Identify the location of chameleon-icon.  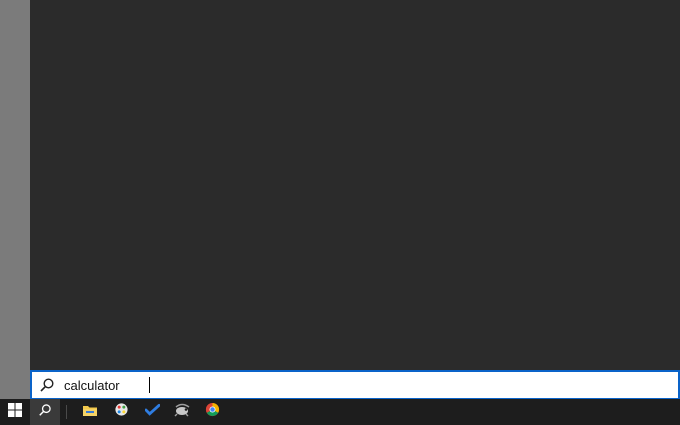
(182, 412).